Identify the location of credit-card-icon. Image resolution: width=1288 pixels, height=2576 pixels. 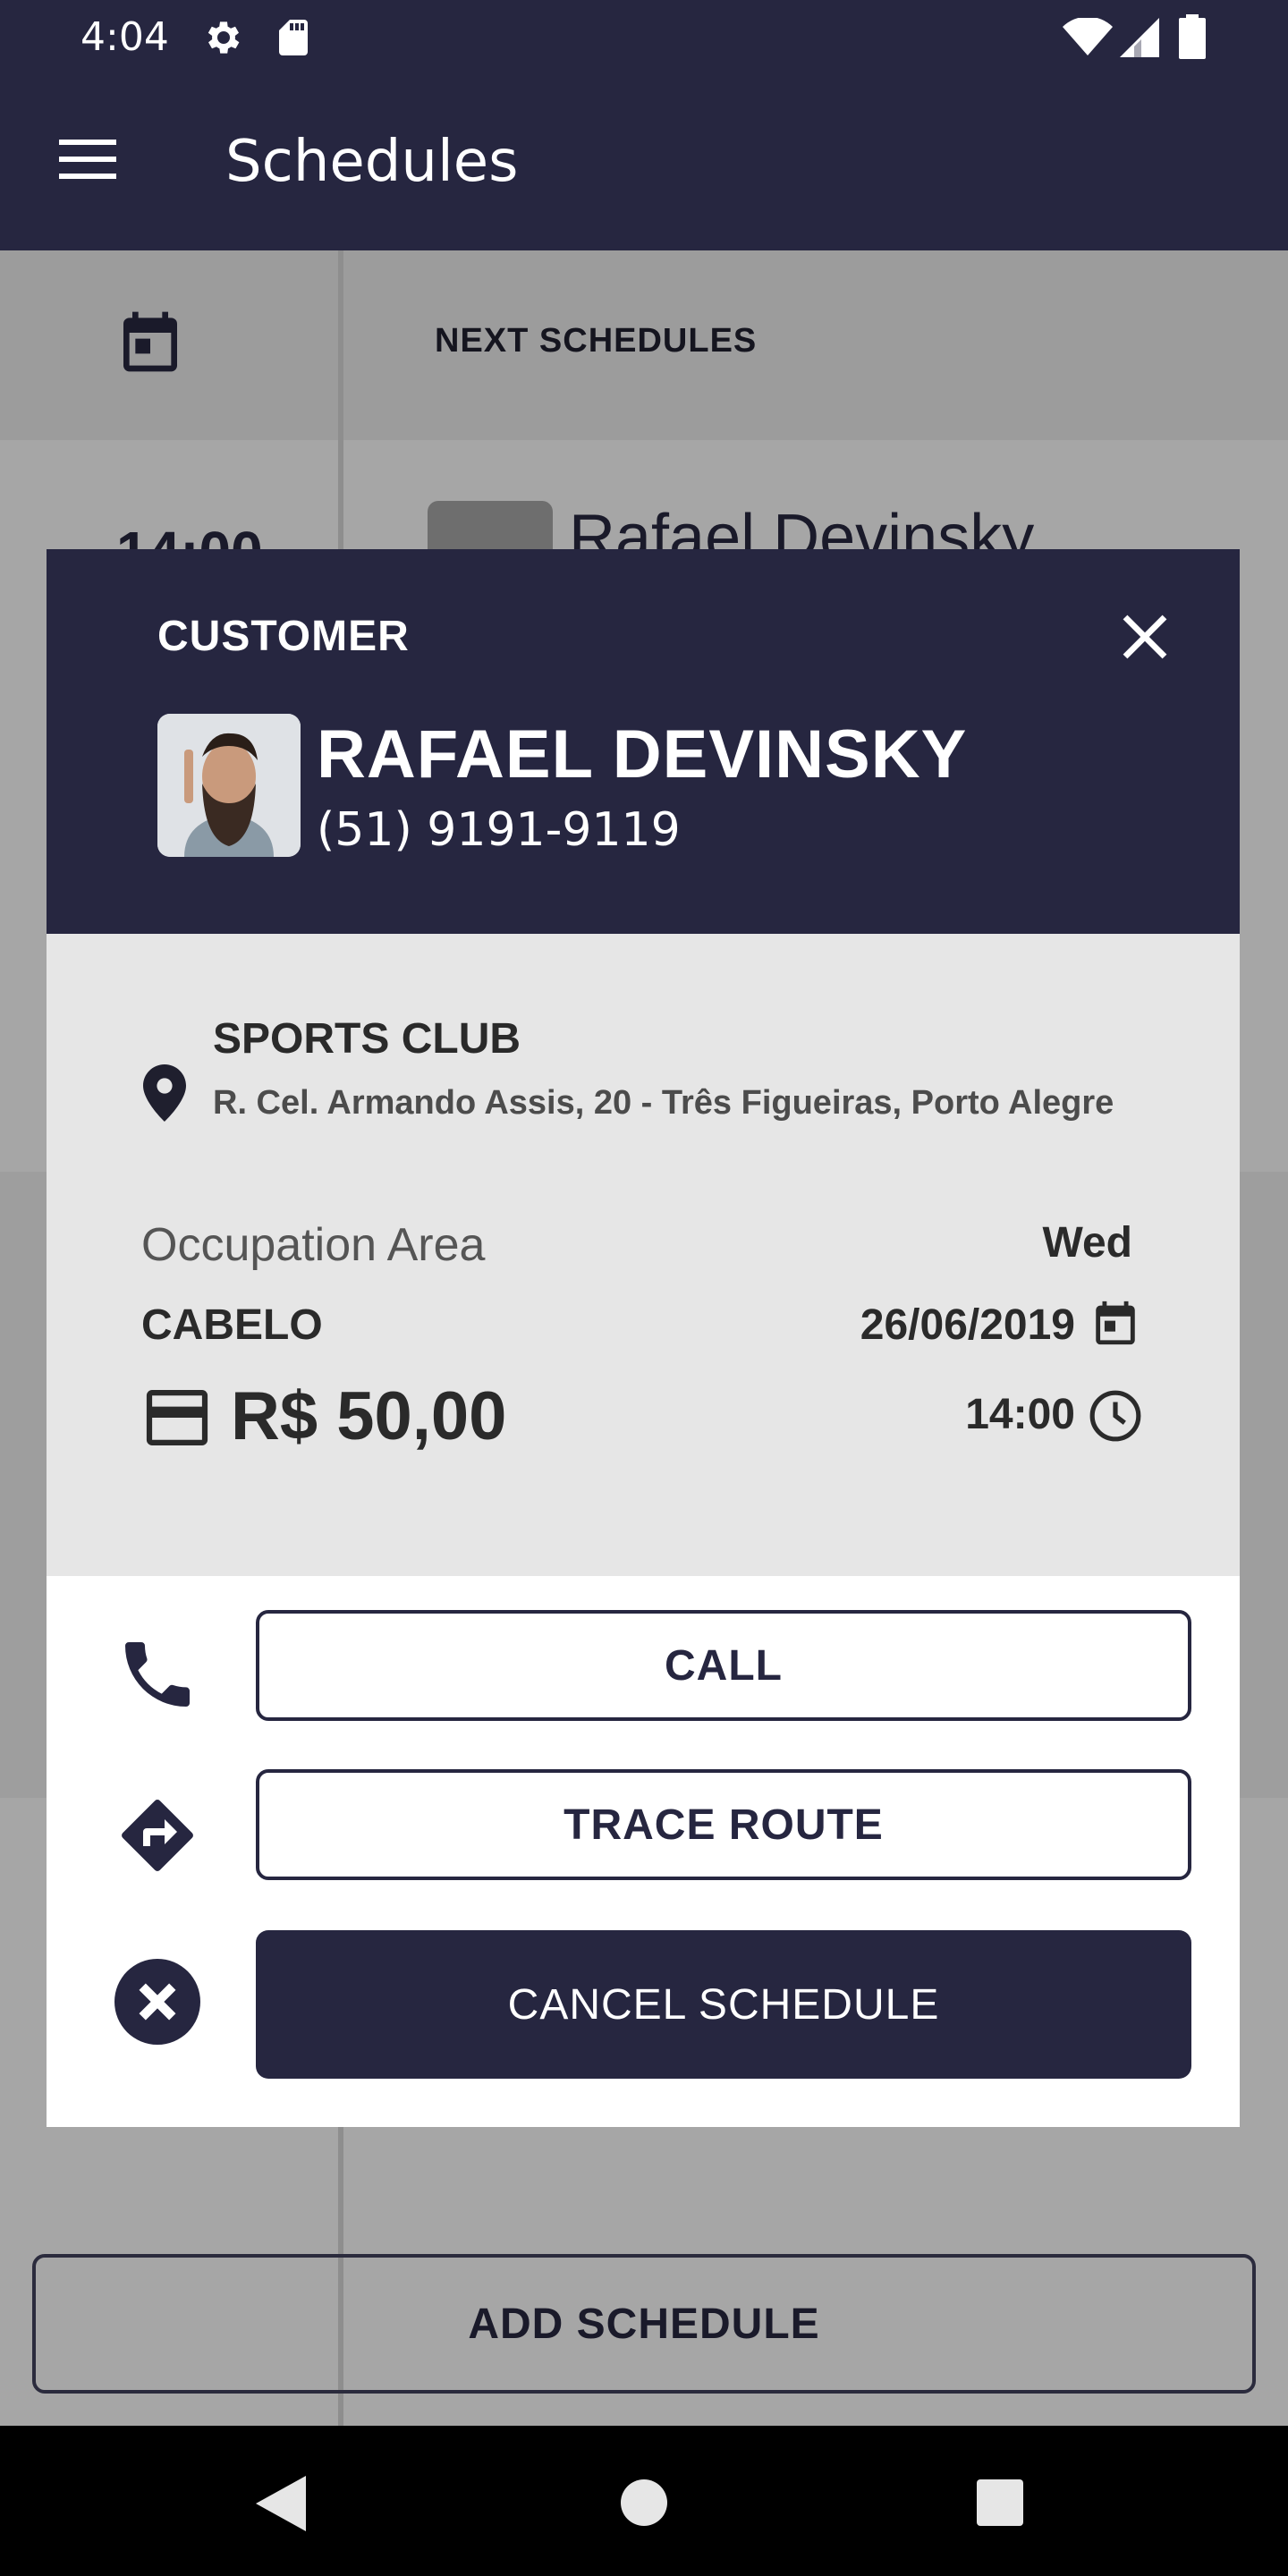
(177, 1417).